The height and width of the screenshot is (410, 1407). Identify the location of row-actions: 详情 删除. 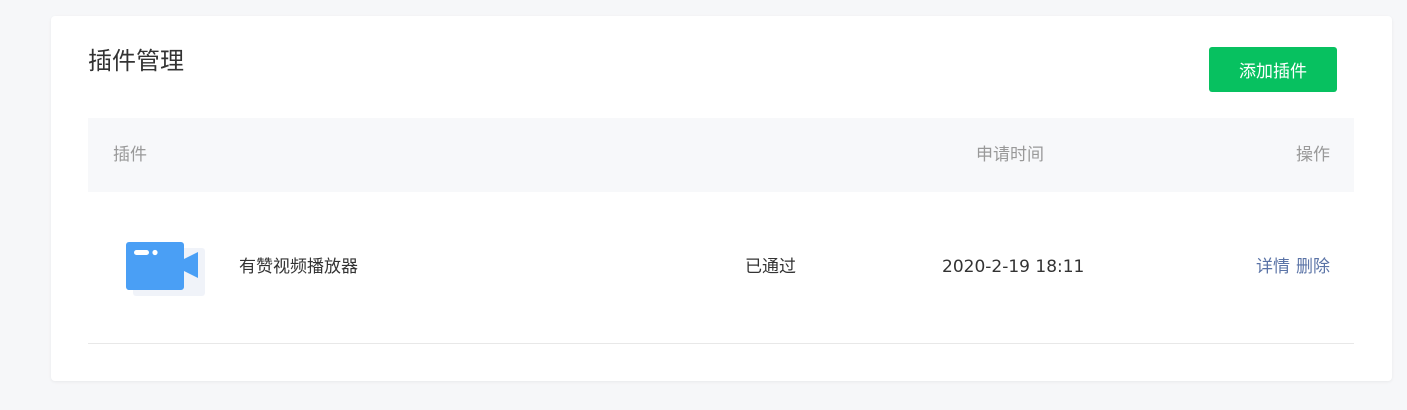
(1293, 267).